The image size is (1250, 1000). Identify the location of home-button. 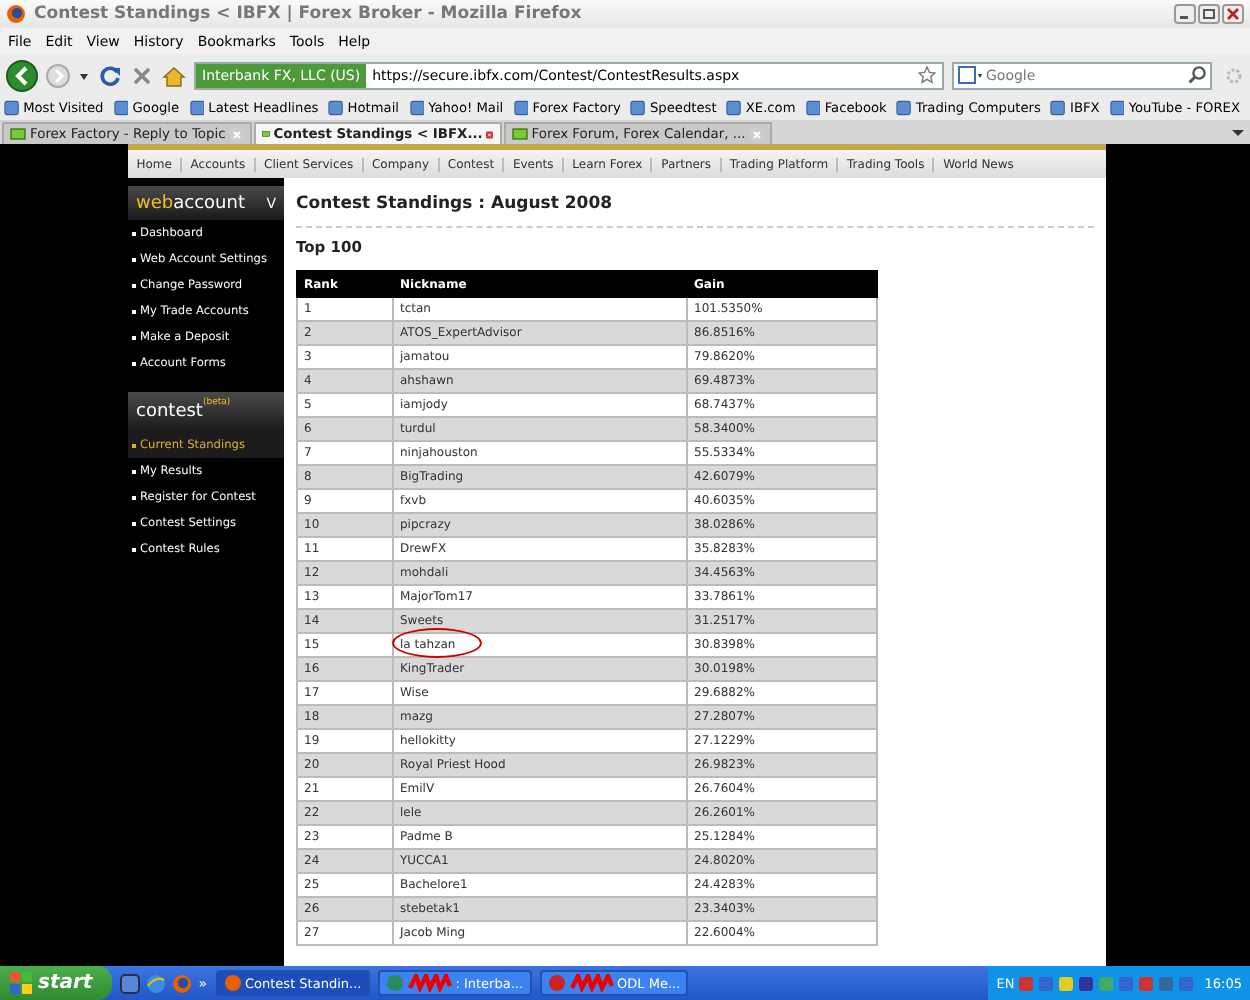
(174, 75).